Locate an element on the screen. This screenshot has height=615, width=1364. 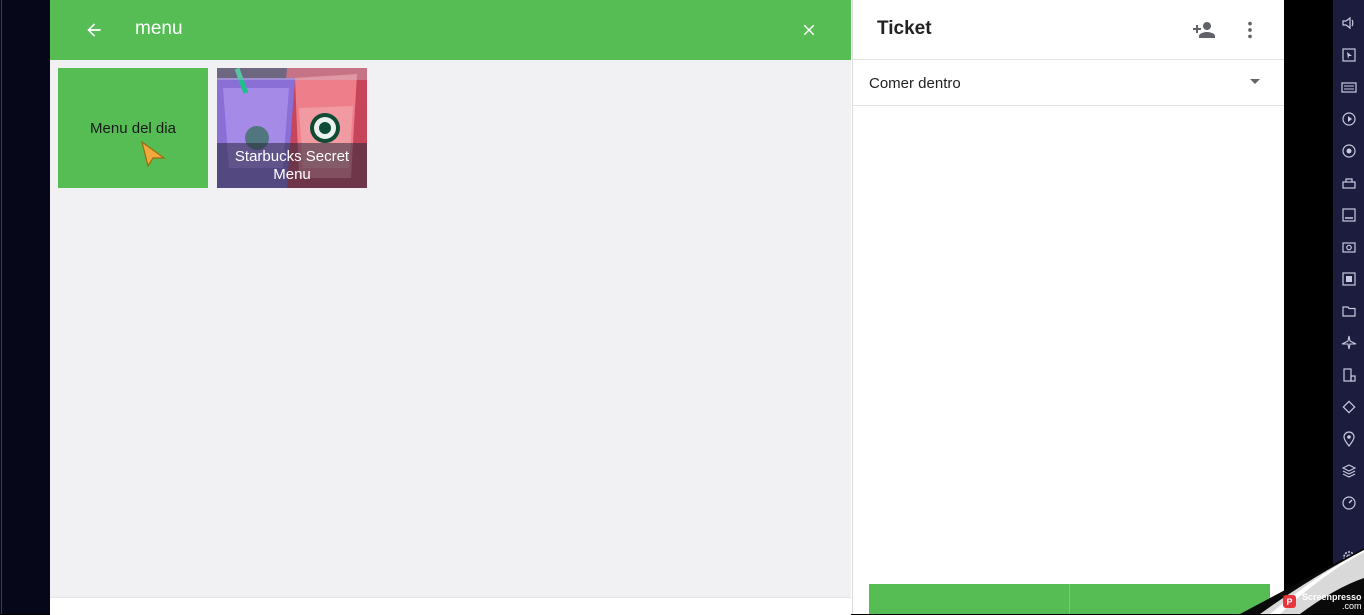
location-icon is located at coordinates (1349, 439).